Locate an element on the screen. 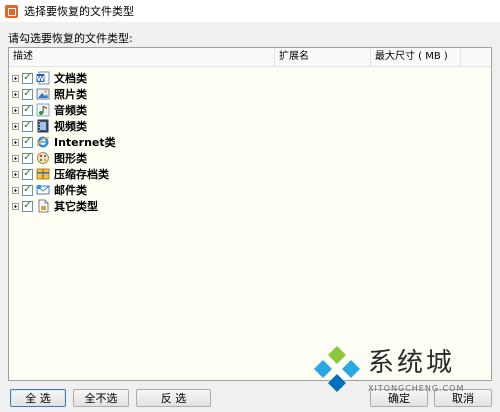 This screenshot has height=412, width=500. mail-icon is located at coordinates (43, 189).